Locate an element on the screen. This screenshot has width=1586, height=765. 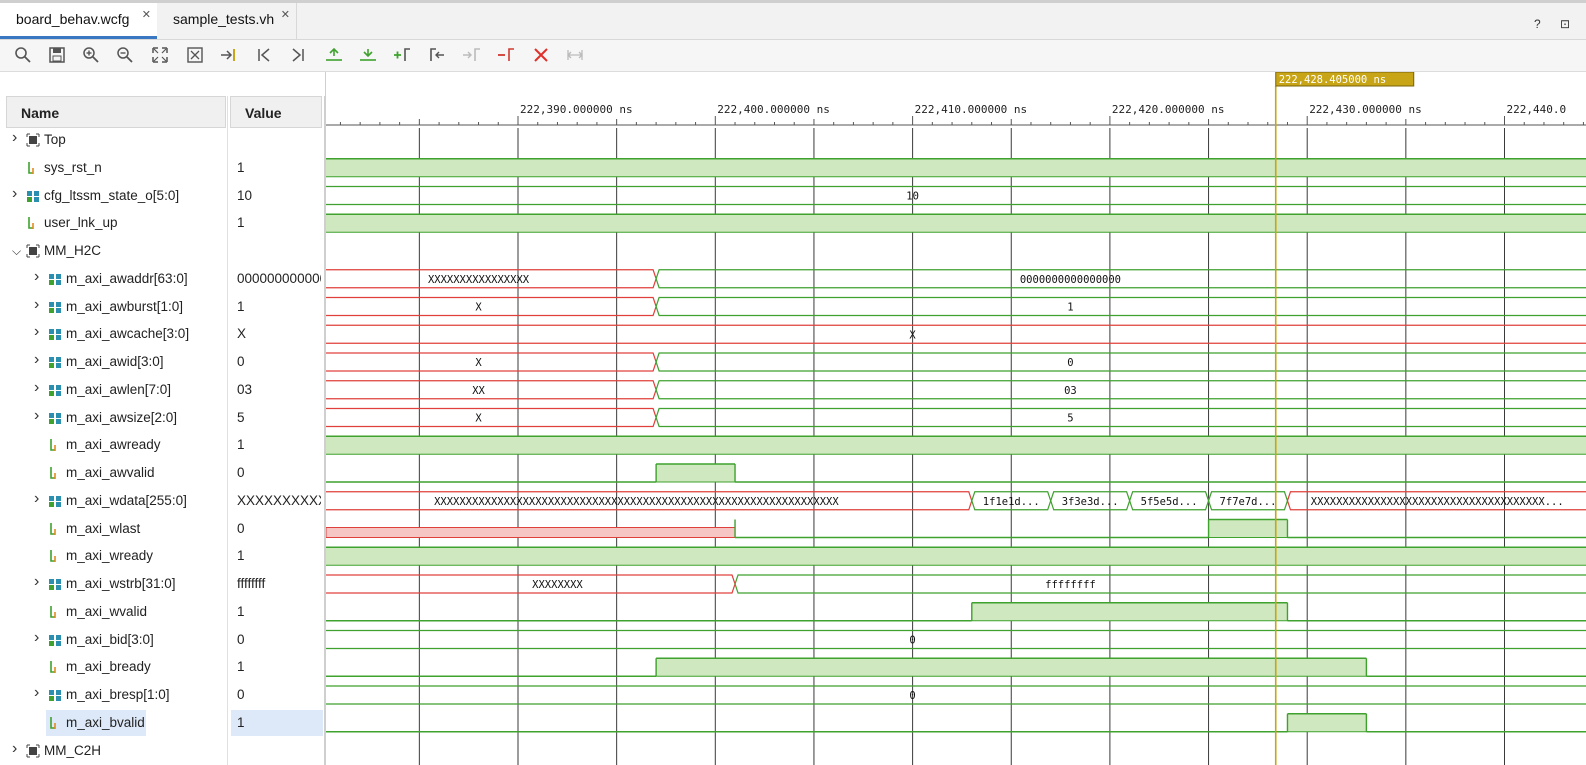
signal-name: m_axi_bvalid is located at coordinates (105, 722).